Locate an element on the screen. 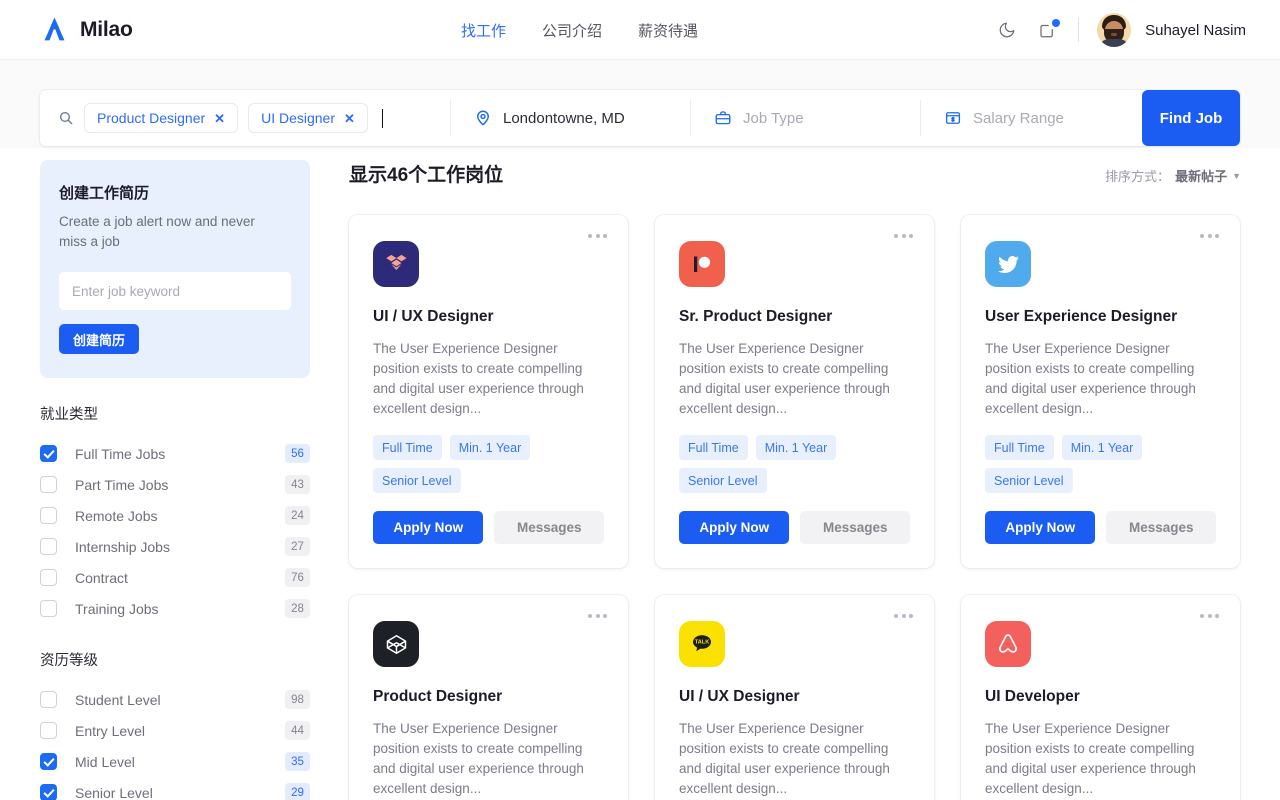  kakaotalk-glyph: TALK is located at coordinates (702, 643).